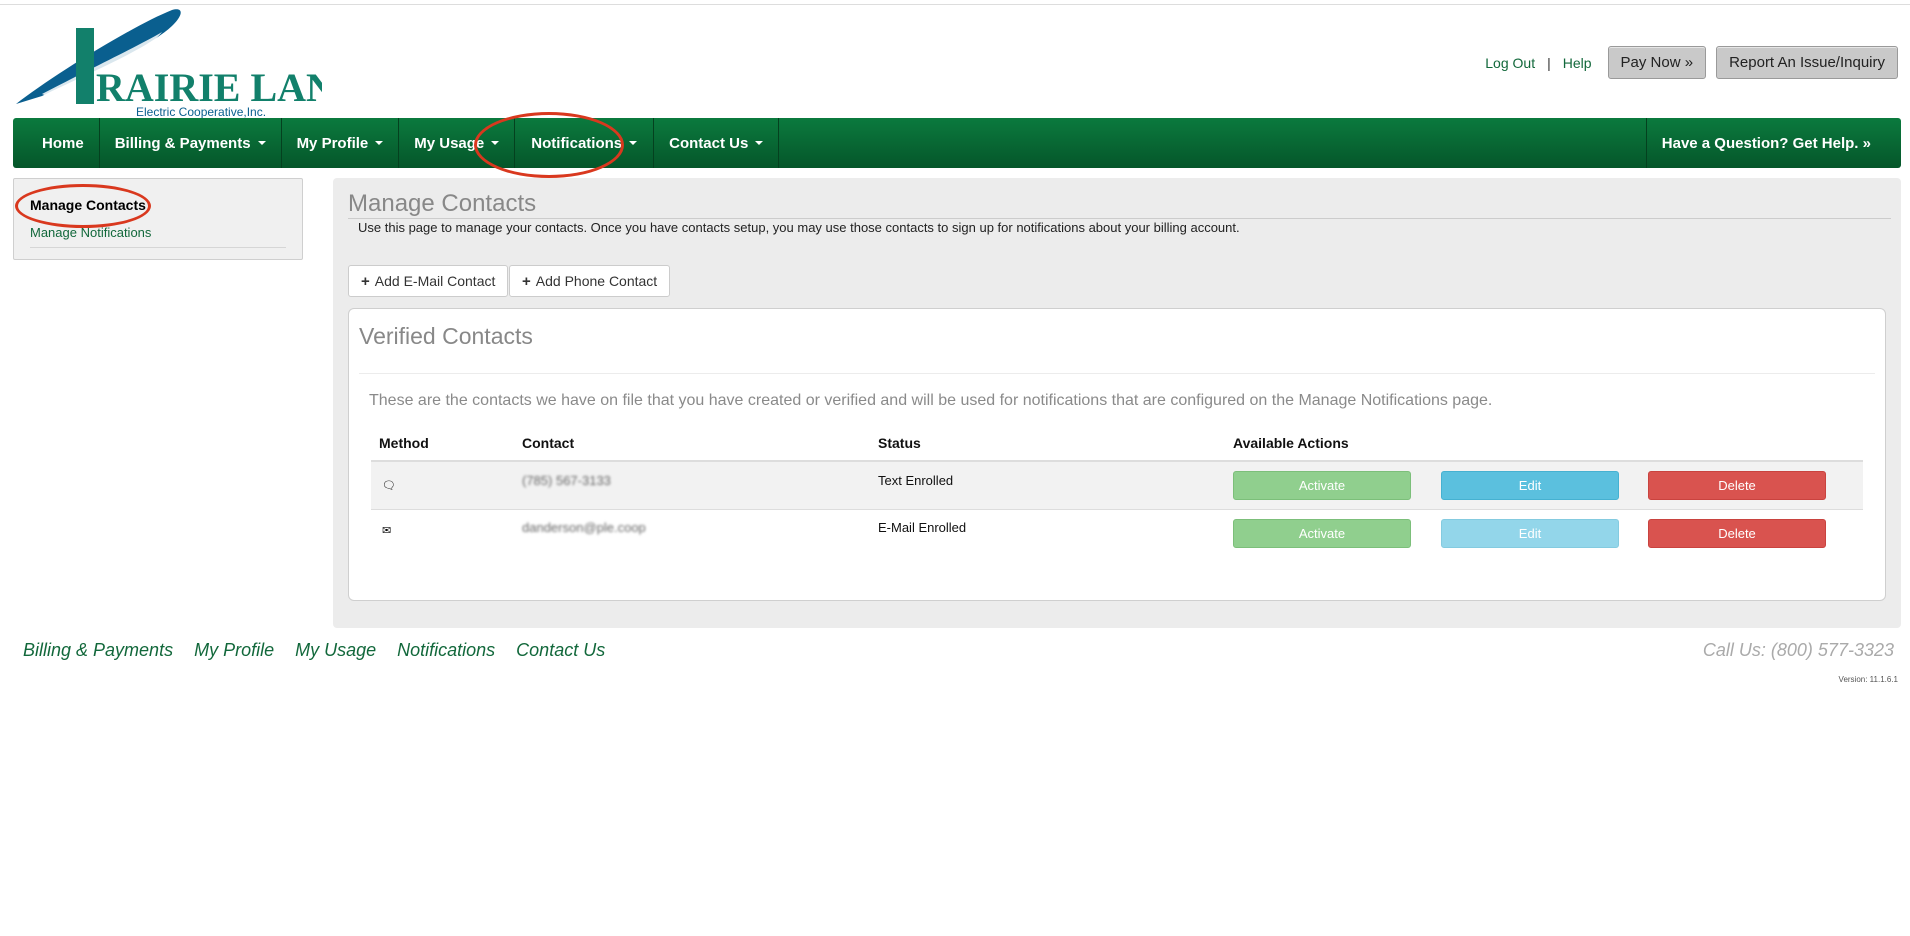 Image resolution: width=1910 pixels, height=936 pixels. I want to click on sidebar: Manage Contacts Manage Notifications, so click(158, 219).